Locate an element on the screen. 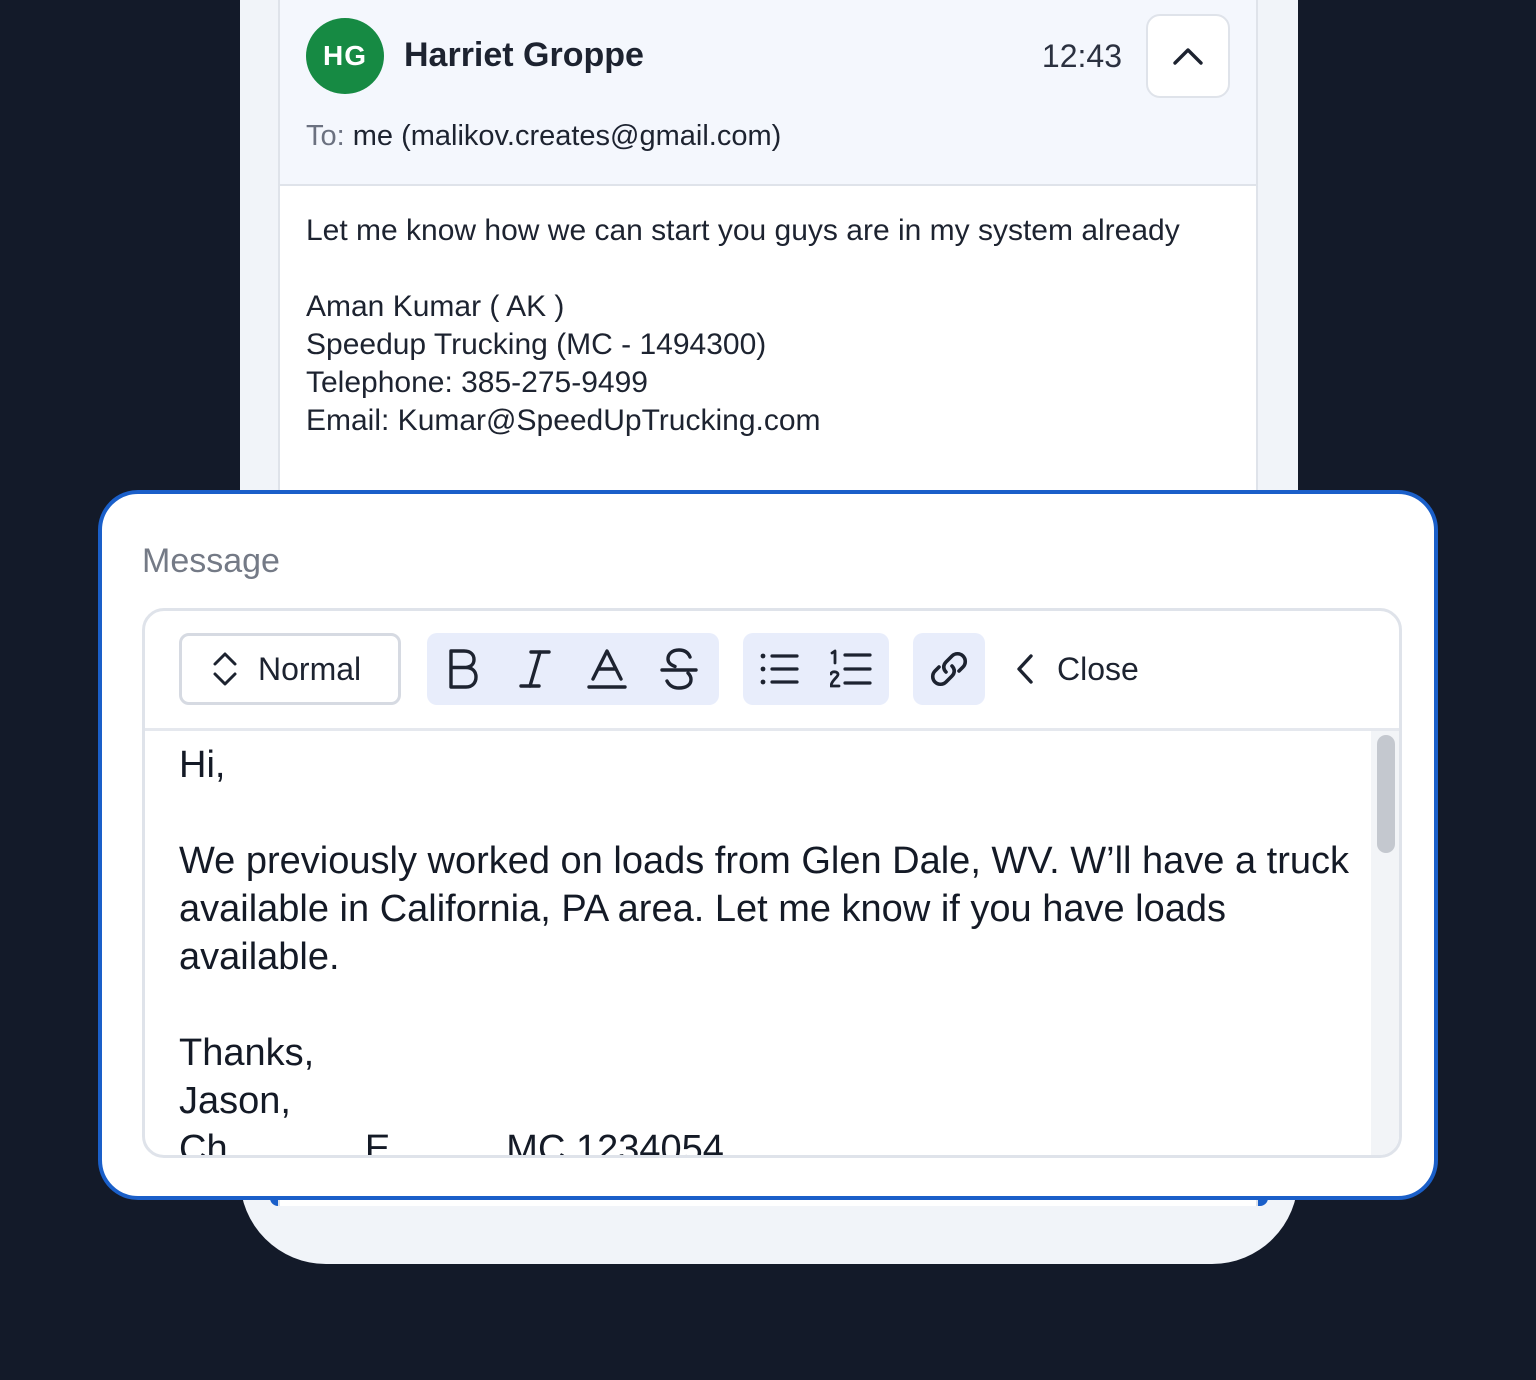 This screenshot has height=1380, width=1536. bold-button is located at coordinates (463, 669).